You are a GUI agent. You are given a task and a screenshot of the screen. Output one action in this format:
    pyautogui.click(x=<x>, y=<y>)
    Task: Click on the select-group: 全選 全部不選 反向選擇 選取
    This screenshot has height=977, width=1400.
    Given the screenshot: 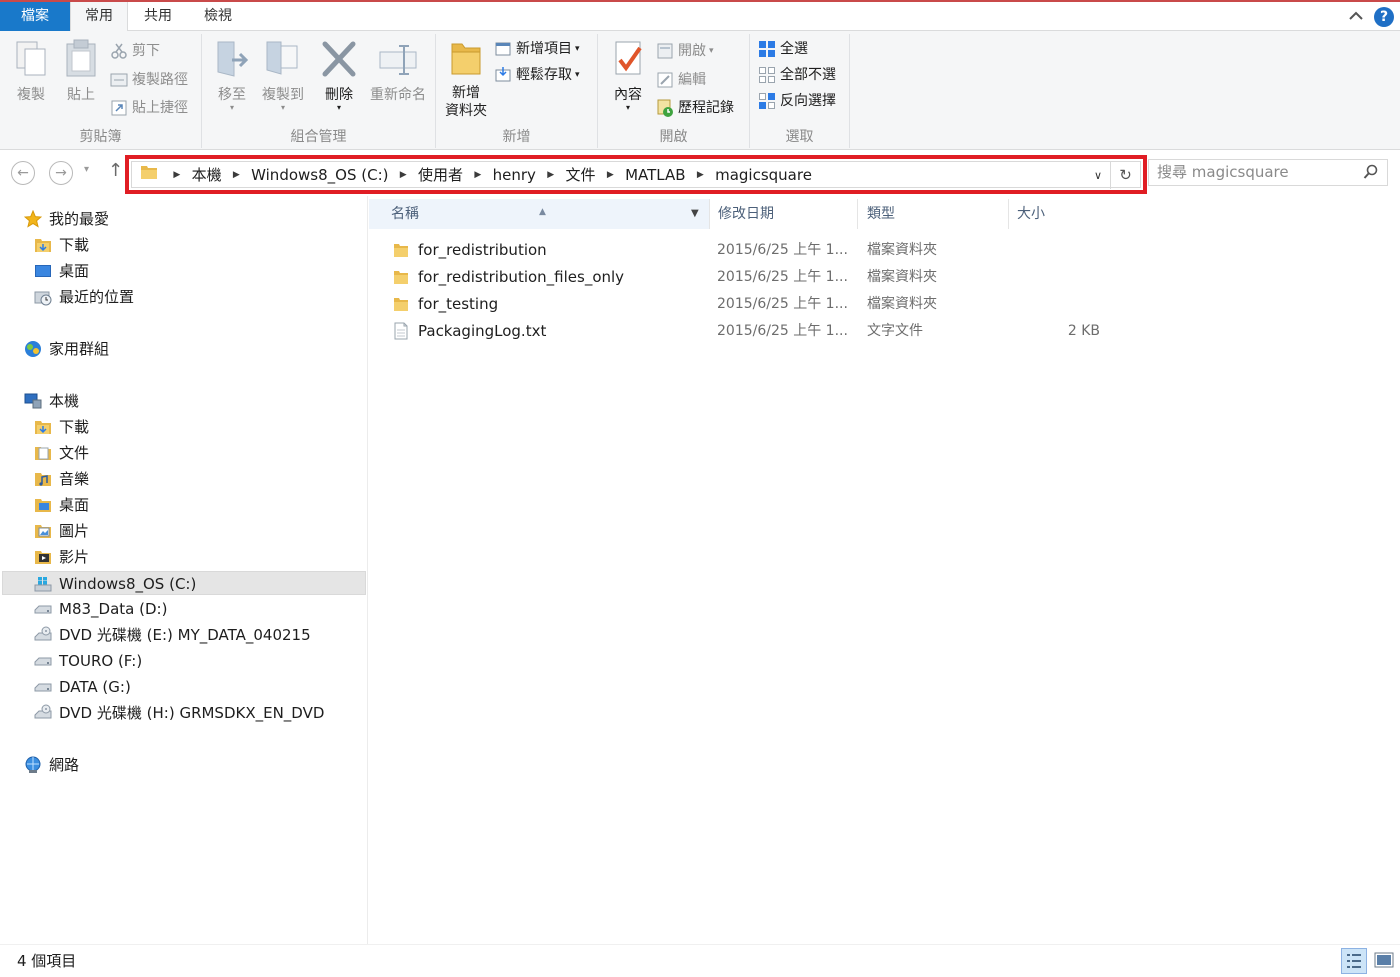 What is the action you would take?
    pyautogui.click(x=800, y=91)
    